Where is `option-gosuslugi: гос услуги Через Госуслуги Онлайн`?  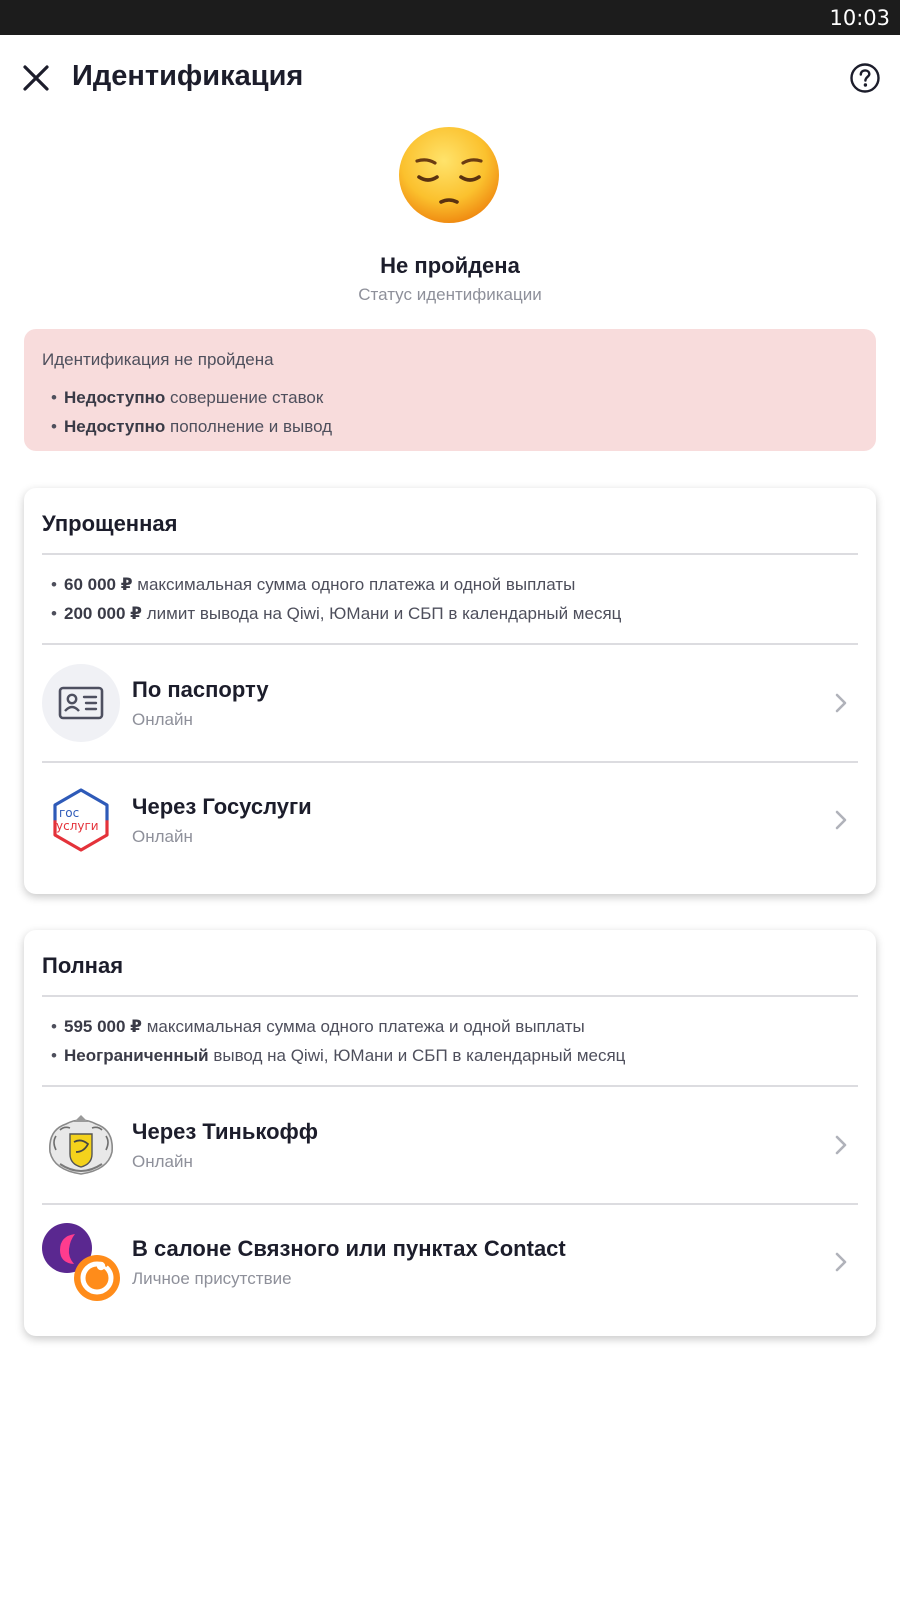 option-gosuslugi: гос услуги Через Госуслуги Онлайн is located at coordinates (450, 819).